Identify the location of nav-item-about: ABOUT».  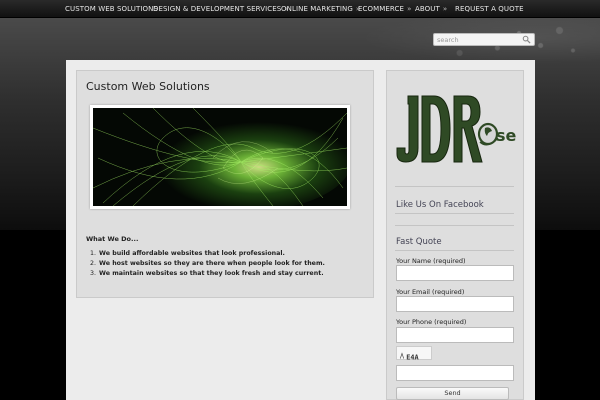
(431, 9).